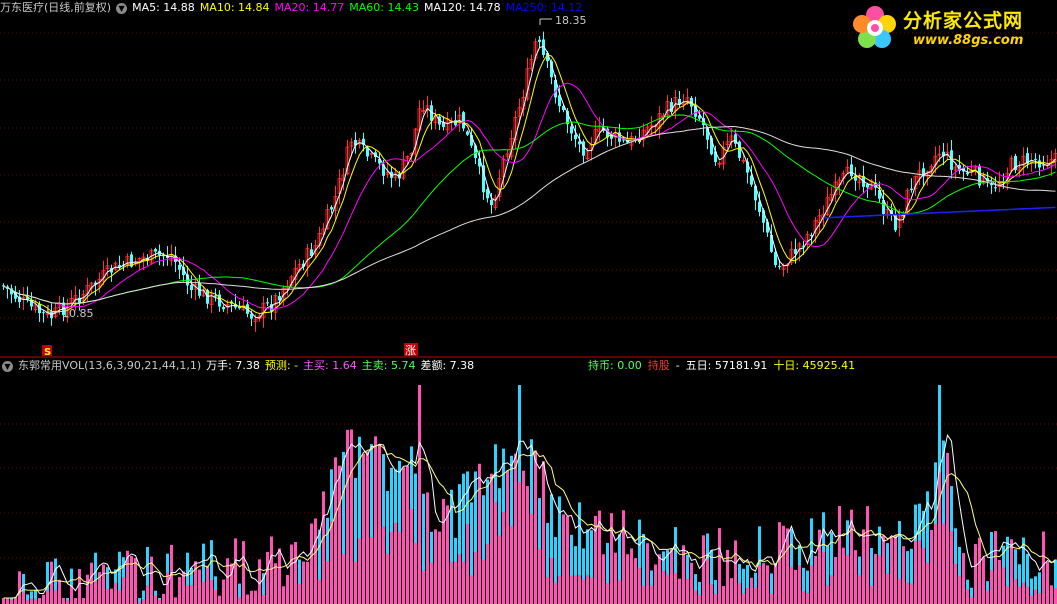 The image size is (1057, 604). What do you see at coordinates (7, 366) in the screenshot?
I see `indicator-dropdown-icon: ▼` at bounding box center [7, 366].